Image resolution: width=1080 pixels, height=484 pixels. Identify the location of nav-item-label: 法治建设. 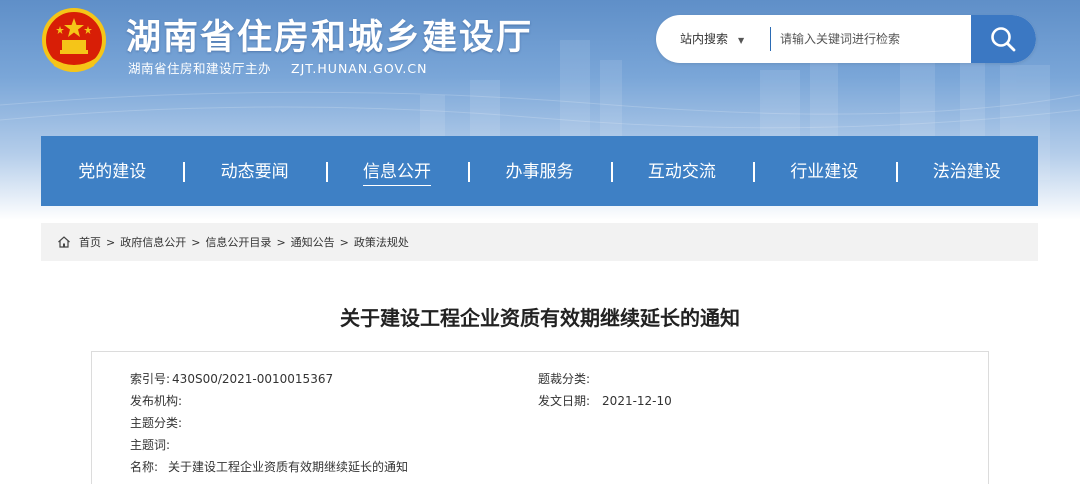
(966, 172).